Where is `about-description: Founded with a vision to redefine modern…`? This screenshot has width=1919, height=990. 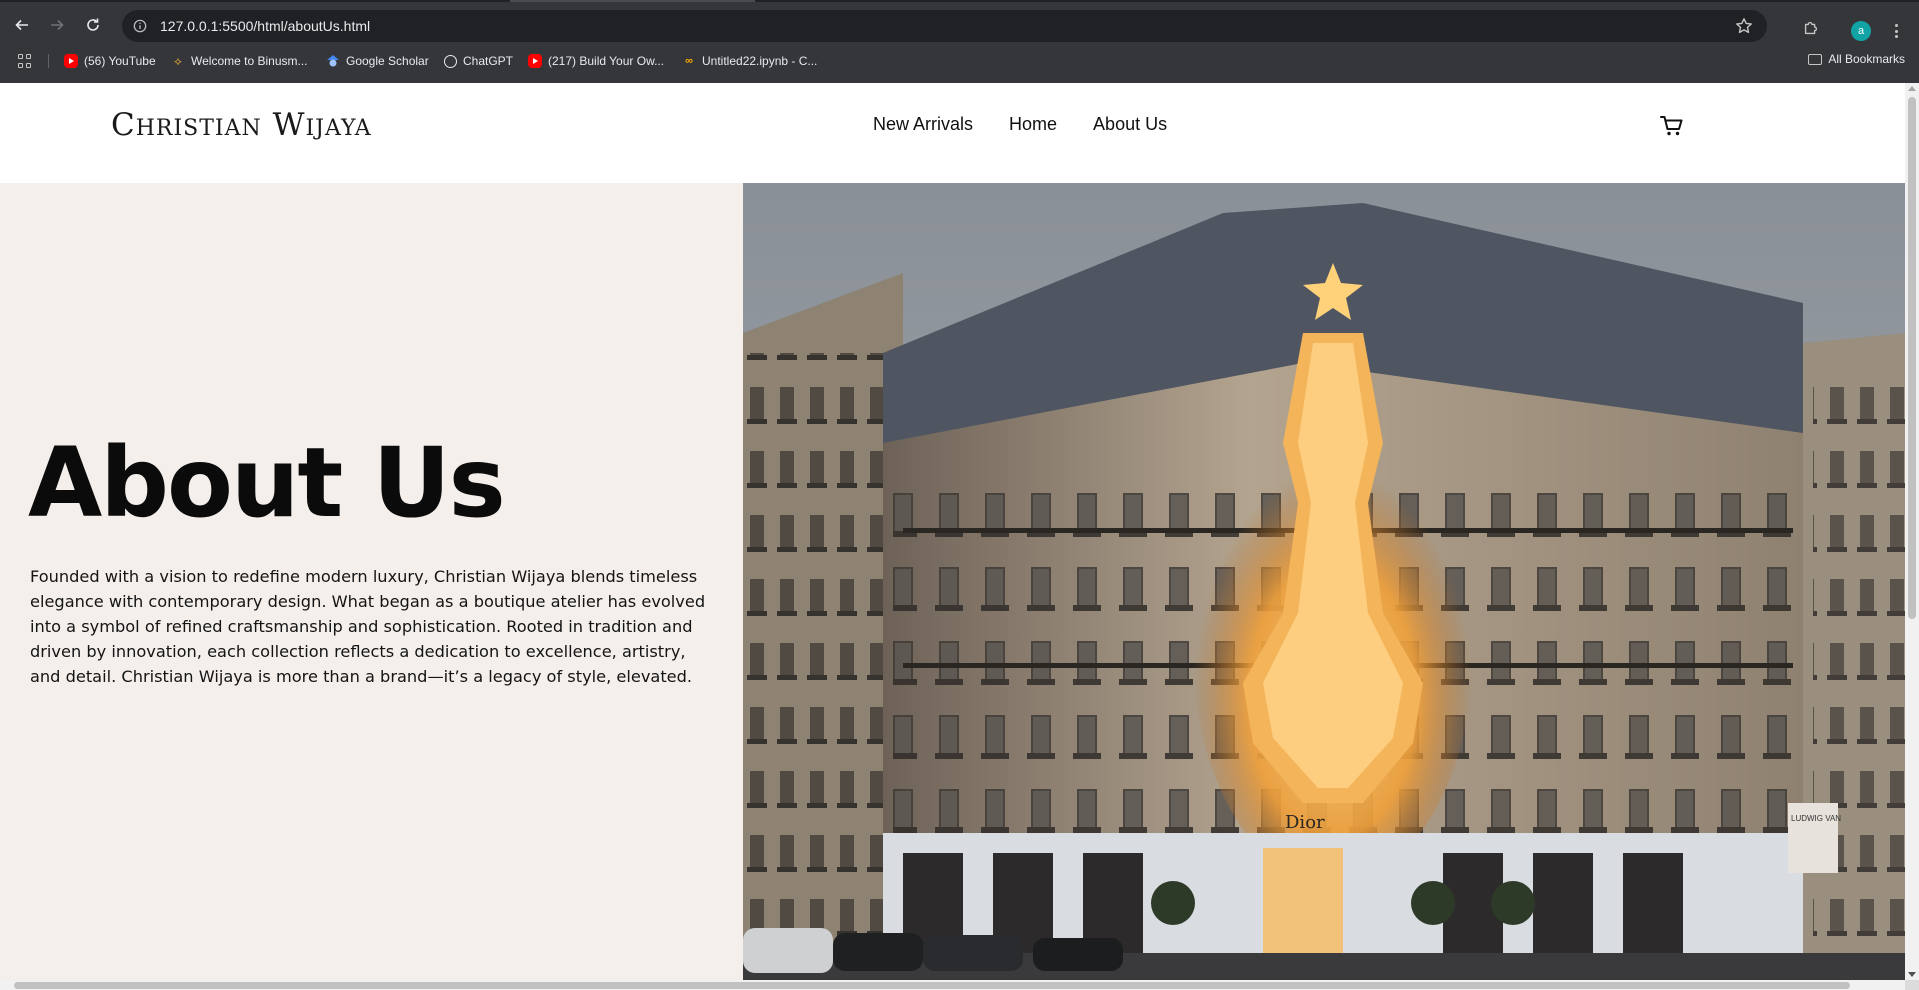
about-description: Founded with a vision to redefine modern… is located at coordinates (368, 626).